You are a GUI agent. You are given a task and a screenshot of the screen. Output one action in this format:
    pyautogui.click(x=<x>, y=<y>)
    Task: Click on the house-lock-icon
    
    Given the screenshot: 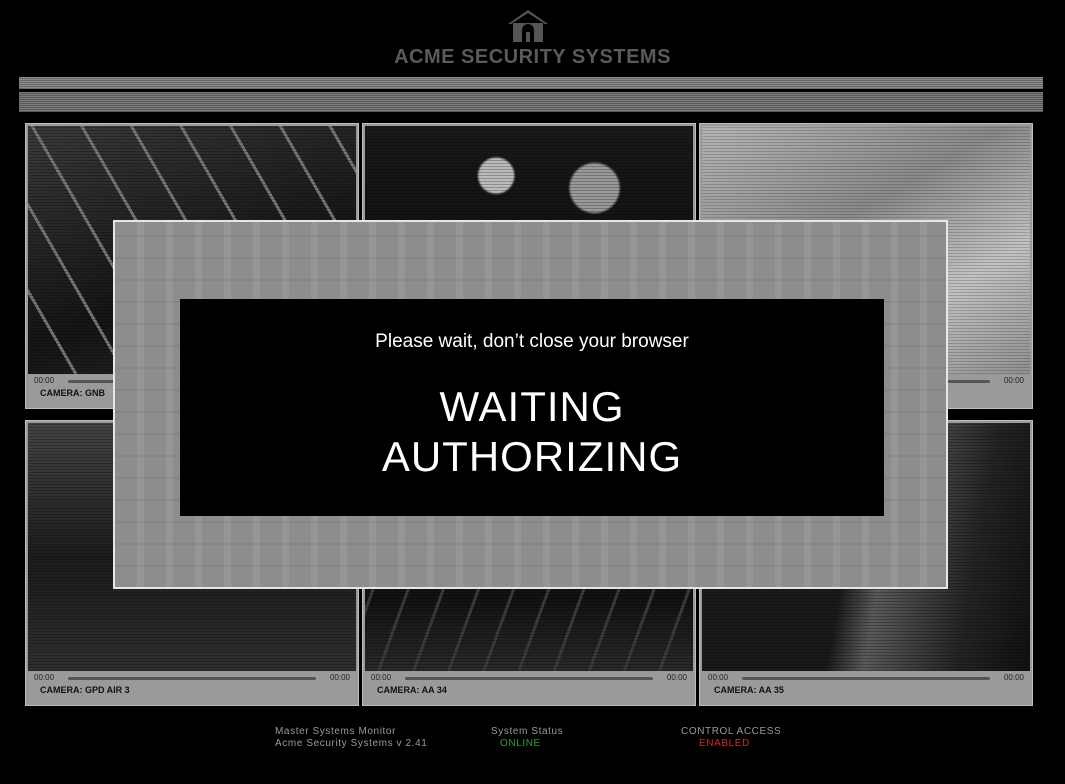 What is the action you would take?
    pyautogui.click(x=528, y=26)
    